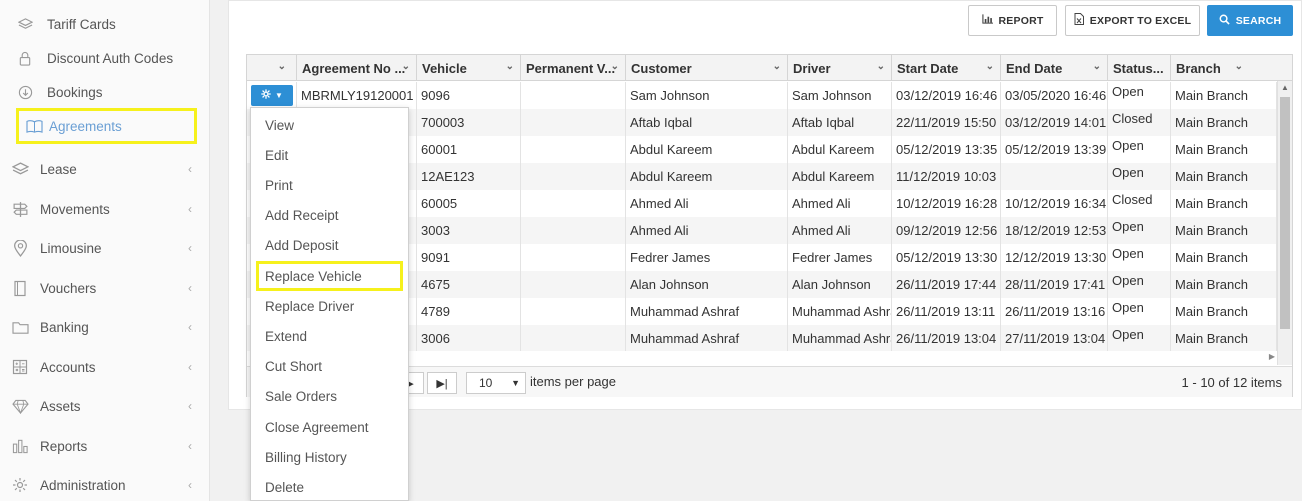 The image size is (1302, 501). Describe the element at coordinates (1224, 68) in the screenshot. I see `column-header-branch: Branch ⌄` at that location.